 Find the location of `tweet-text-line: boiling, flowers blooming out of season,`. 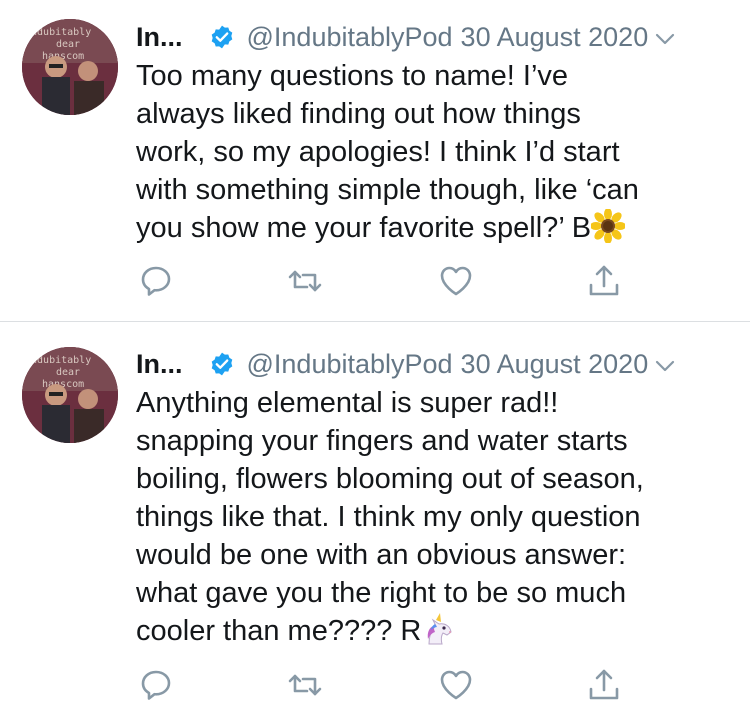

tweet-text-line: boiling, flowers blooming out of season, is located at coordinates (390, 479).